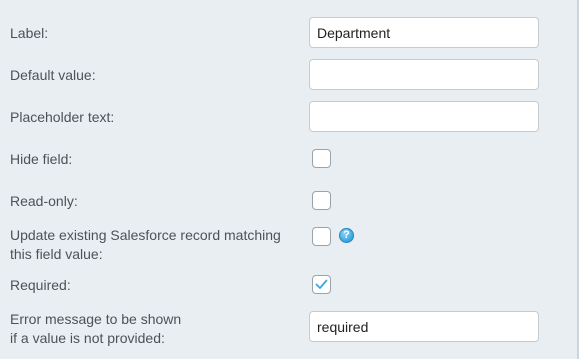  What do you see at coordinates (424, 326) in the screenshot?
I see `error-message-input` at bounding box center [424, 326].